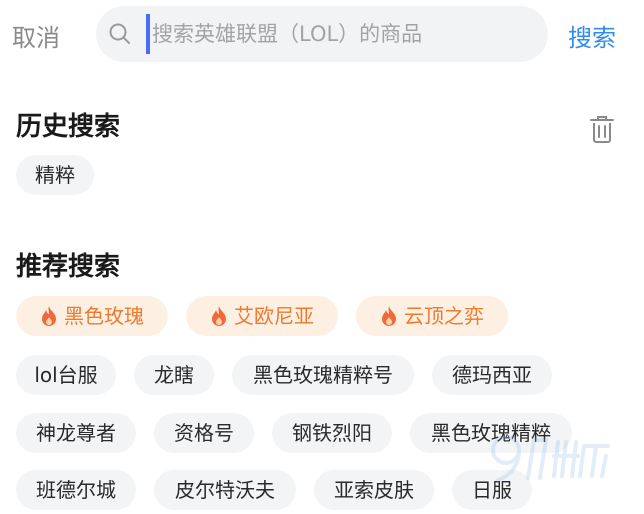 The height and width of the screenshot is (514, 644). Describe the element at coordinates (68, 127) in the screenshot. I see `history-title: 历史搜索` at that location.